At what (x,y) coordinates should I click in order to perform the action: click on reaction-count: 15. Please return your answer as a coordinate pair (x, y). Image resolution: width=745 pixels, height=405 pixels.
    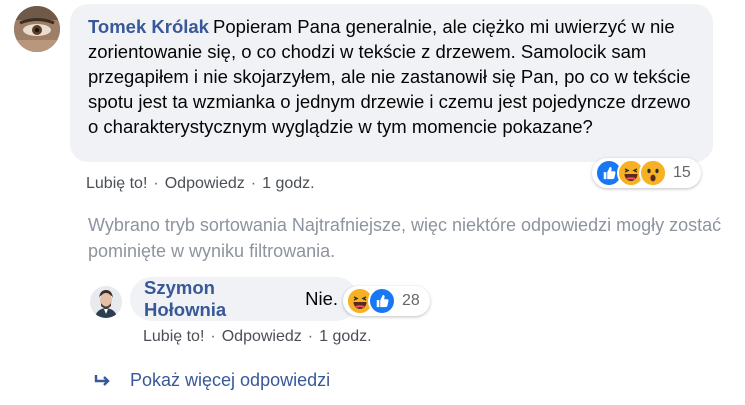
    Looking at the image, I should click on (682, 172).